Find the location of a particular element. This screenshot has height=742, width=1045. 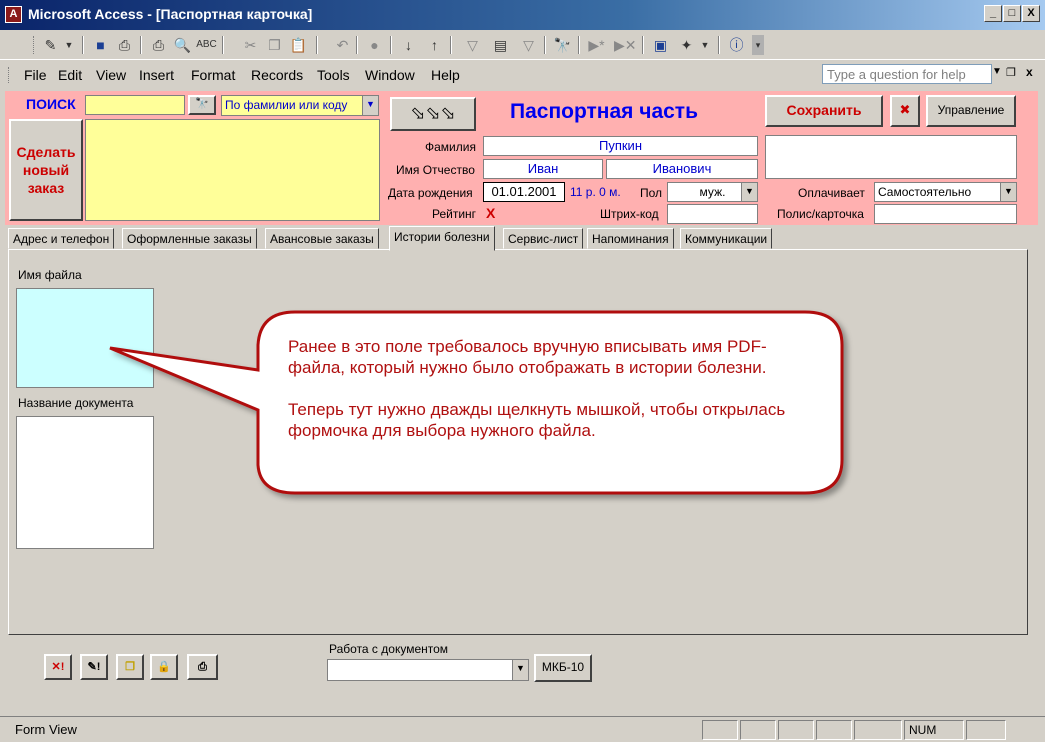

sex-value: муж. is located at coordinates (712, 192).